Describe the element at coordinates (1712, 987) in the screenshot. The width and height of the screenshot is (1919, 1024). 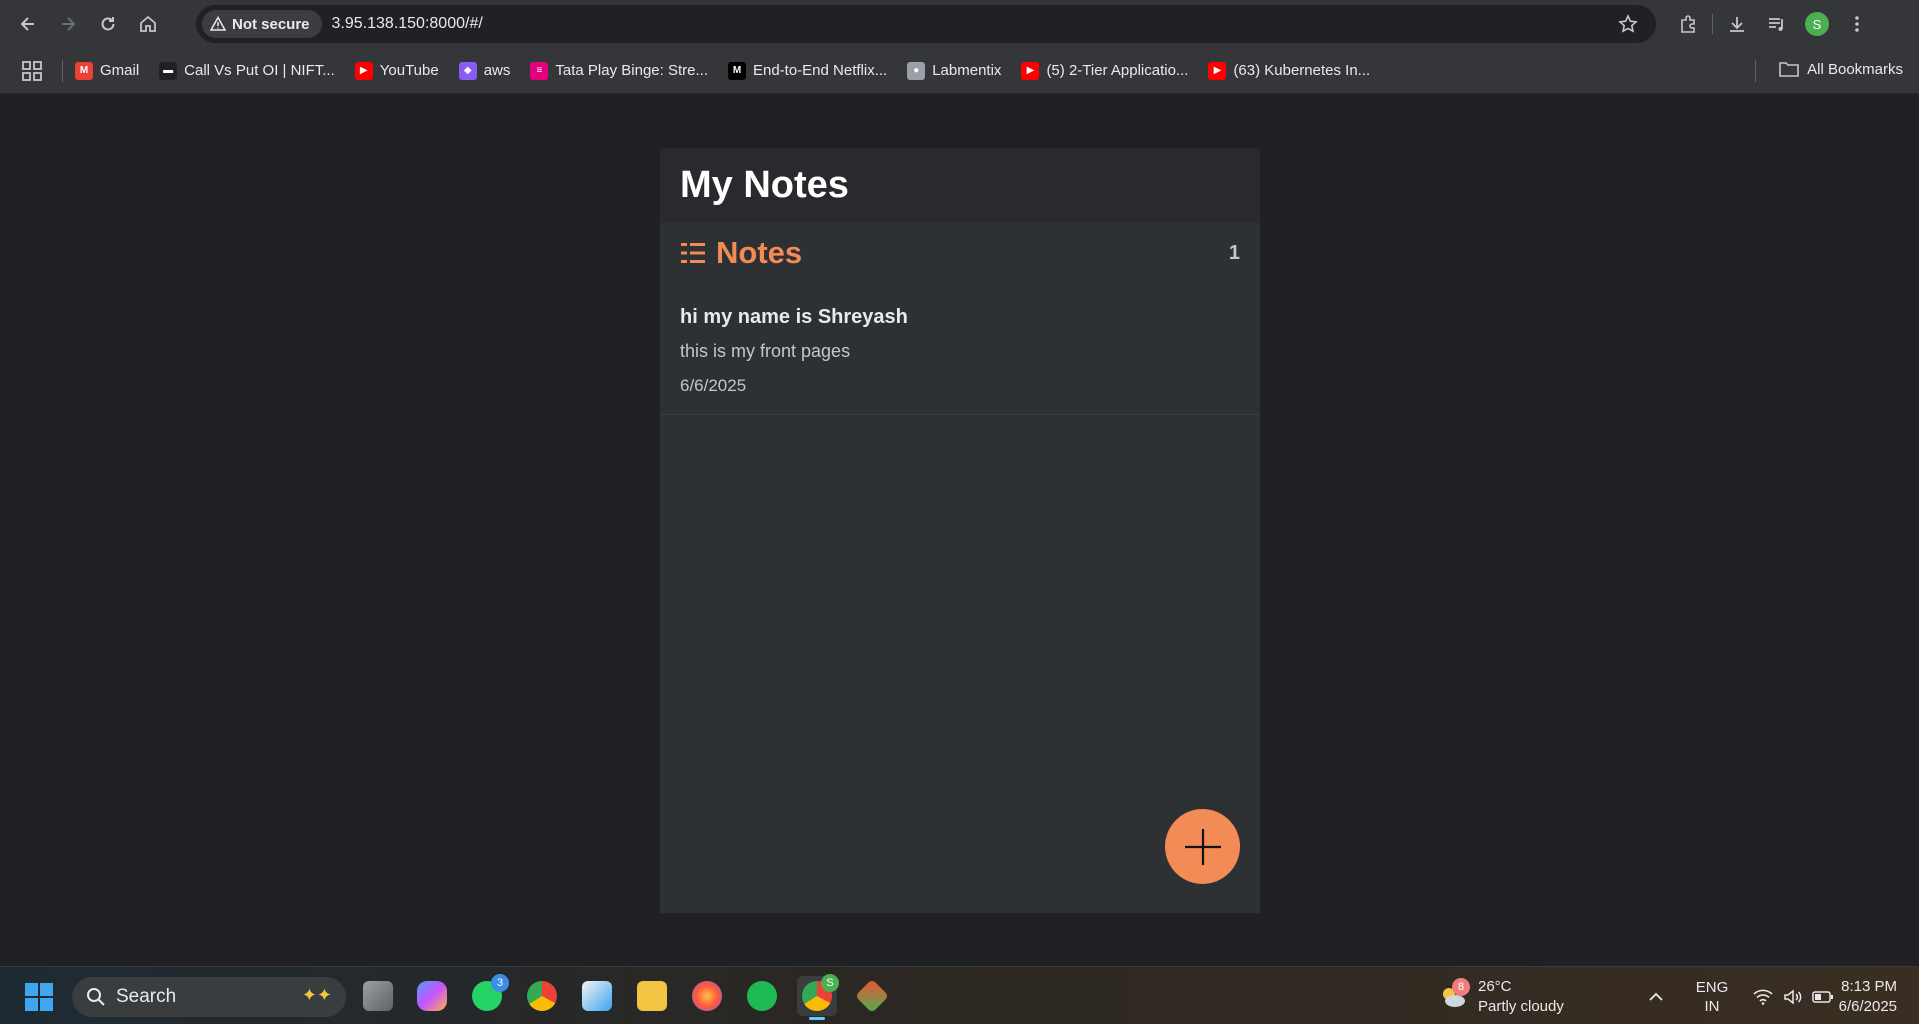
I see `lang-line1: ENG` at that location.